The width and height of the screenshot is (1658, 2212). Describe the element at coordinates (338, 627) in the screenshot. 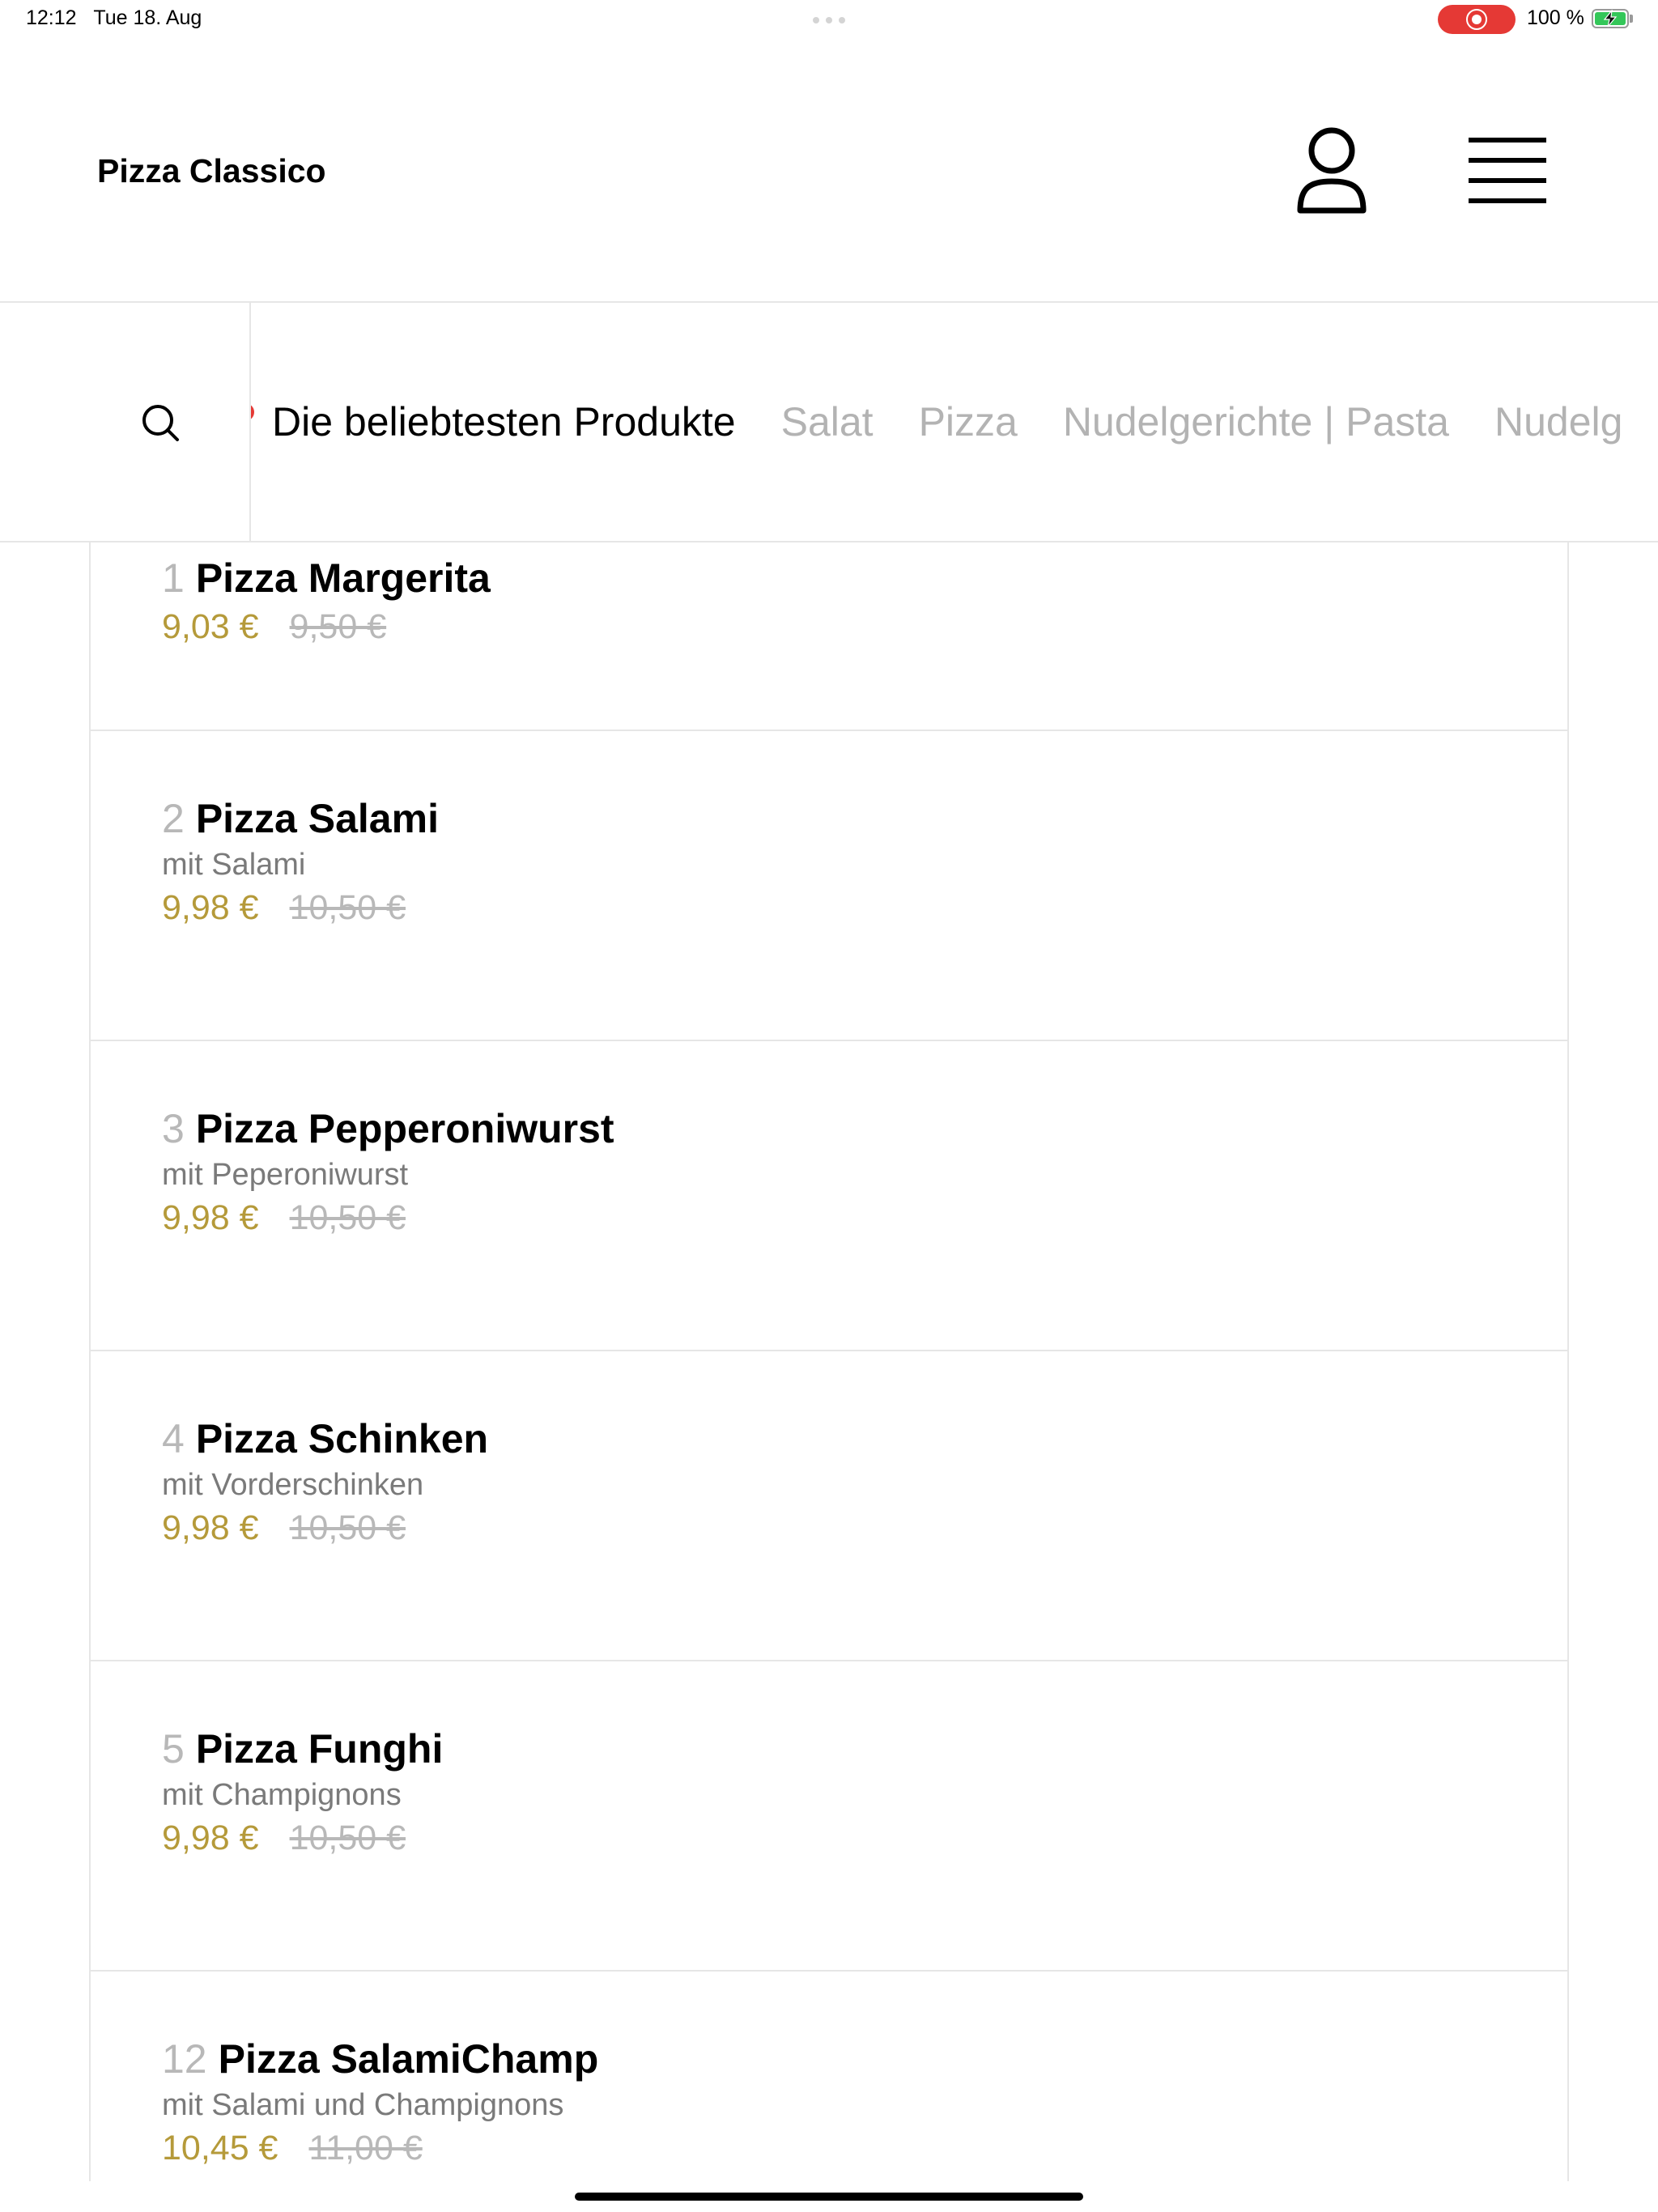

I see `product-old-price: 9,50 €` at that location.